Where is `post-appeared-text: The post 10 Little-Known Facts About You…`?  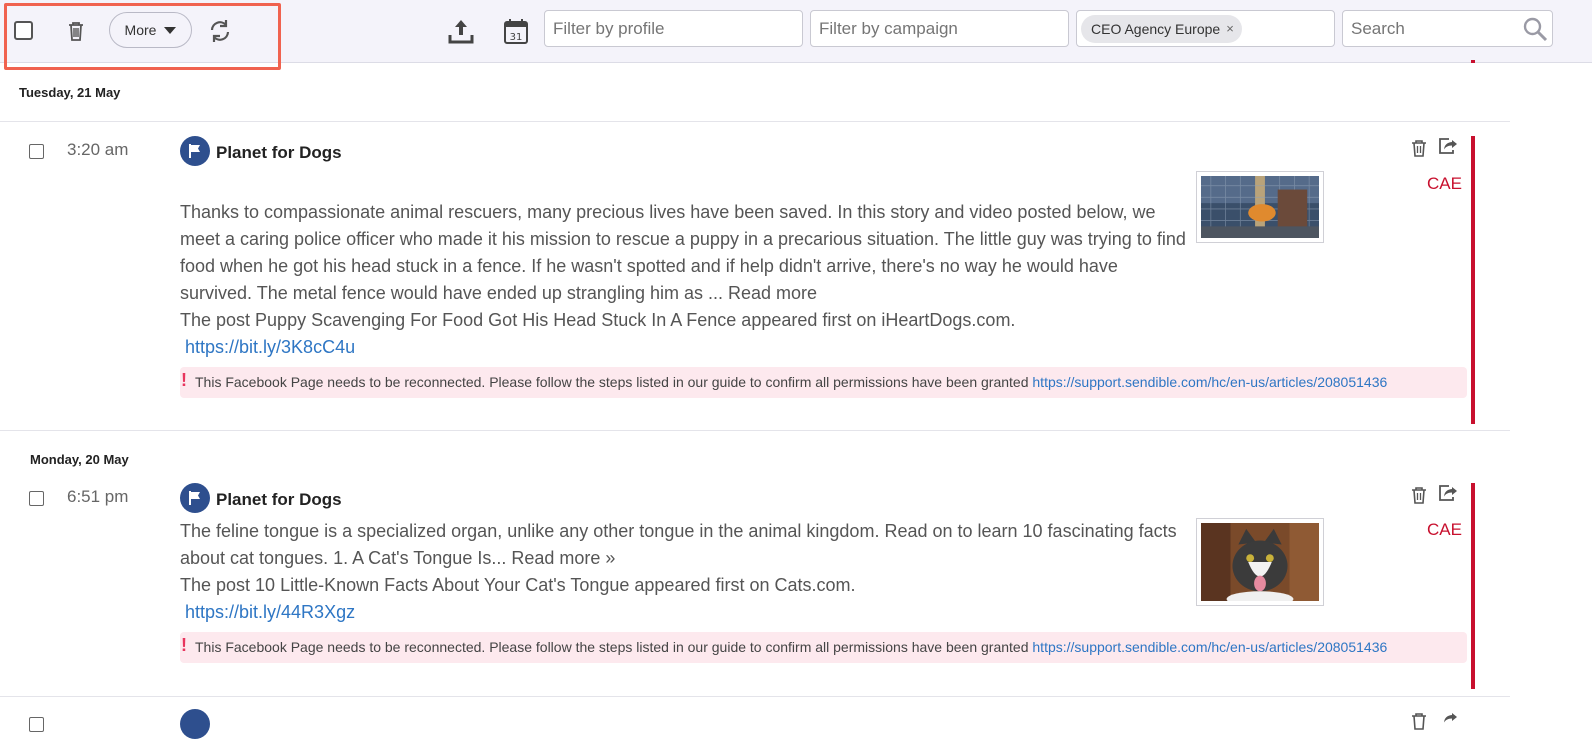 post-appeared-text: The post 10 Little-Known Facts About You… is located at coordinates (518, 585).